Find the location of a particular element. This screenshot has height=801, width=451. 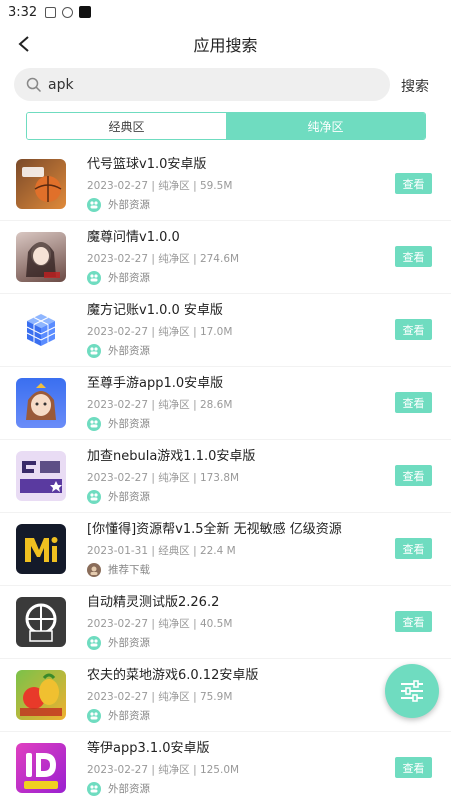

item-name: [你懂得]资源帮v1.5全新 无视敏感 亿级资源 is located at coordinates (214, 529).